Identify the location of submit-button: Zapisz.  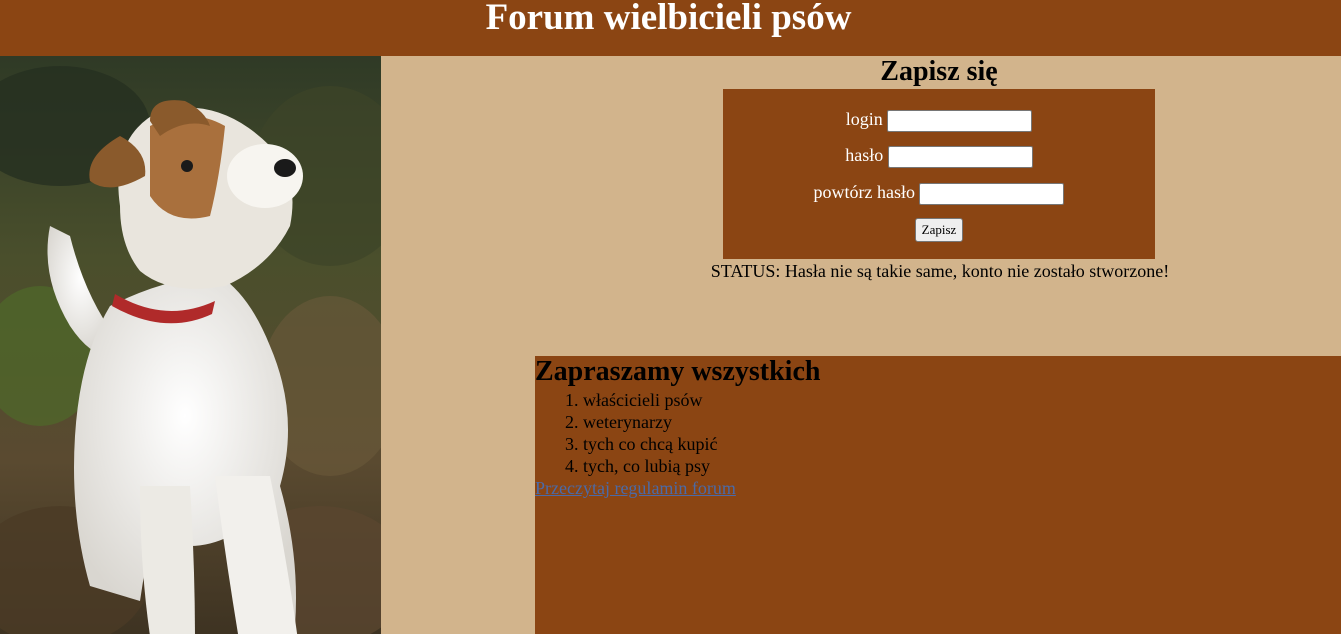
(939, 230).